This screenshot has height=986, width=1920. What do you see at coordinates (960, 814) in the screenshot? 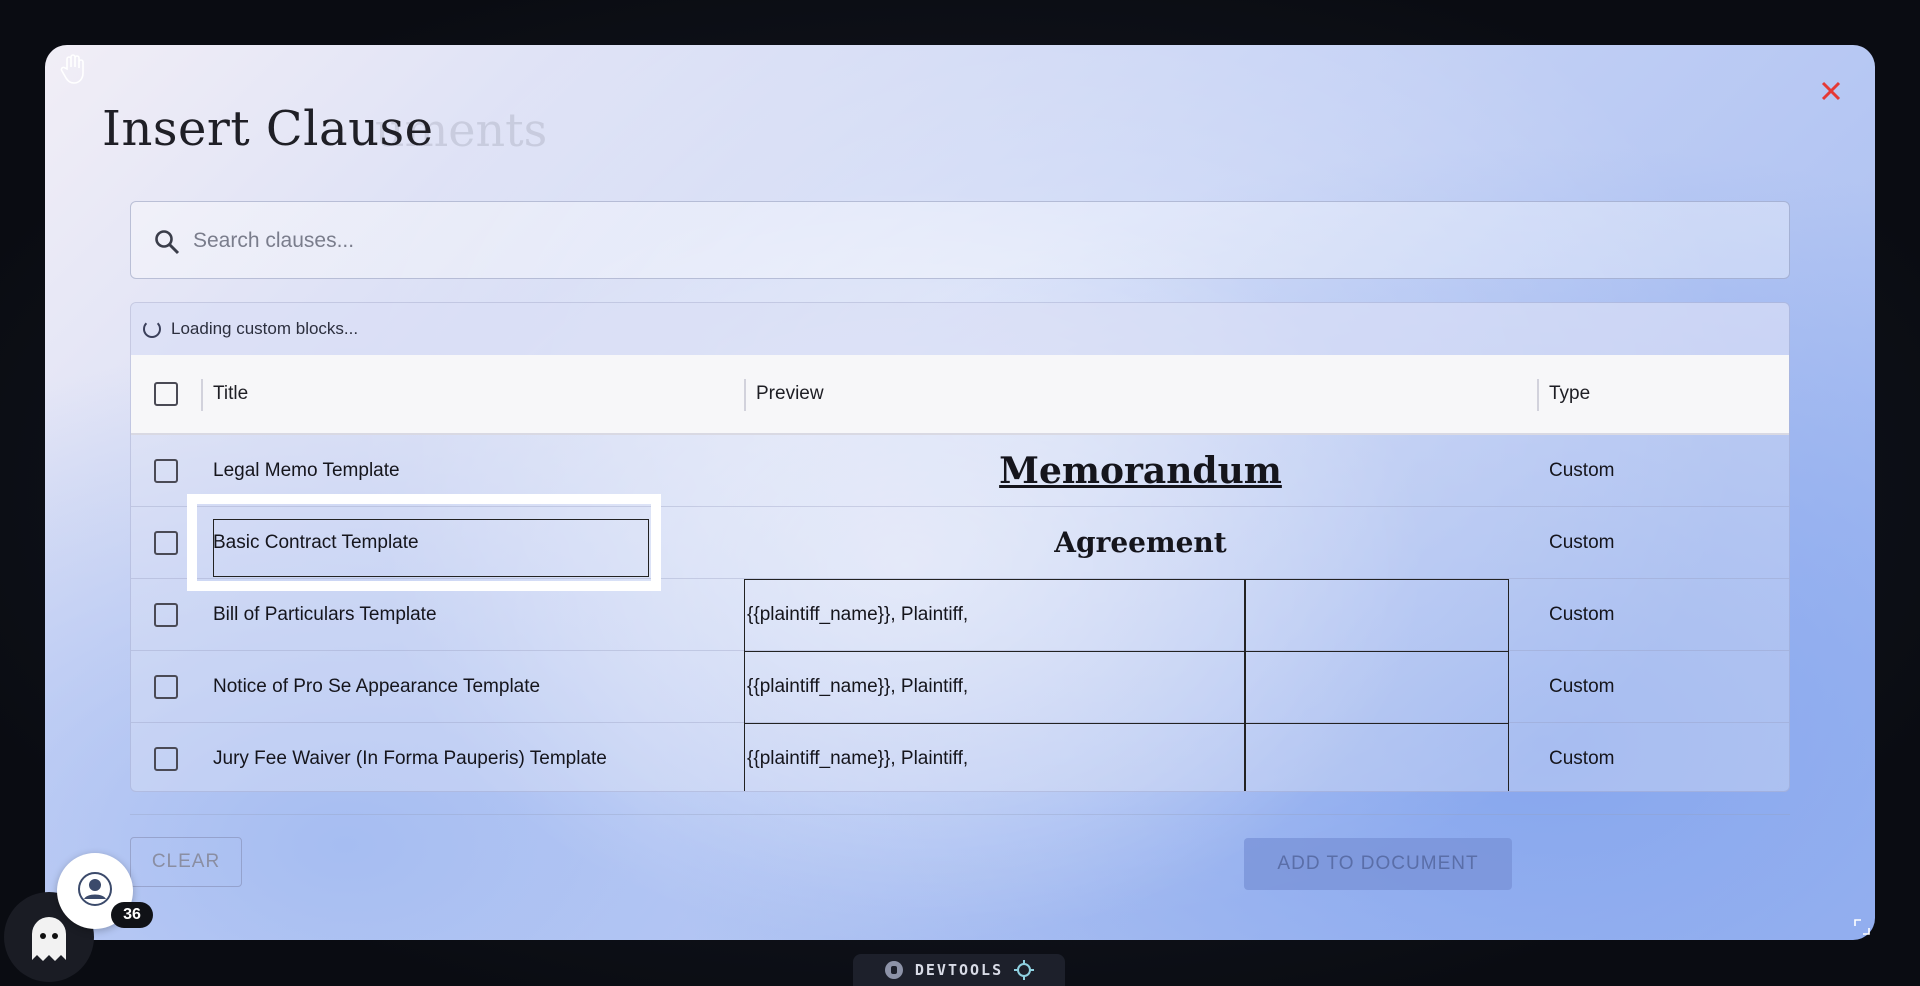
I see `footer-divider` at bounding box center [960, 814].